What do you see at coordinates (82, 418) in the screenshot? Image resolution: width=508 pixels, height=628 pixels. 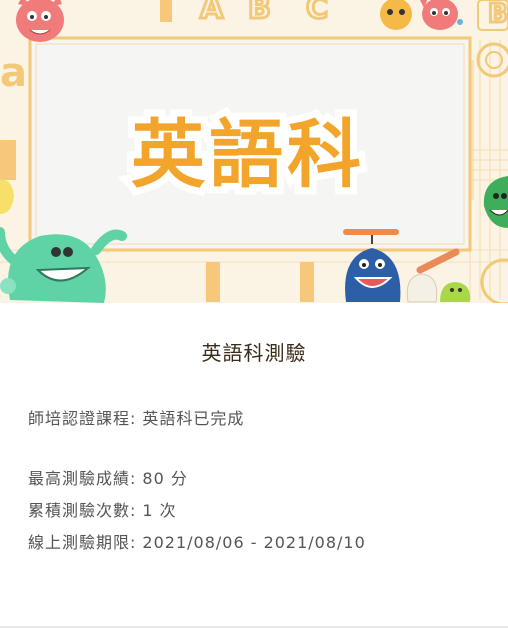 I see `certification-label: 師培認證課程:` at bounding box center [82, 418].